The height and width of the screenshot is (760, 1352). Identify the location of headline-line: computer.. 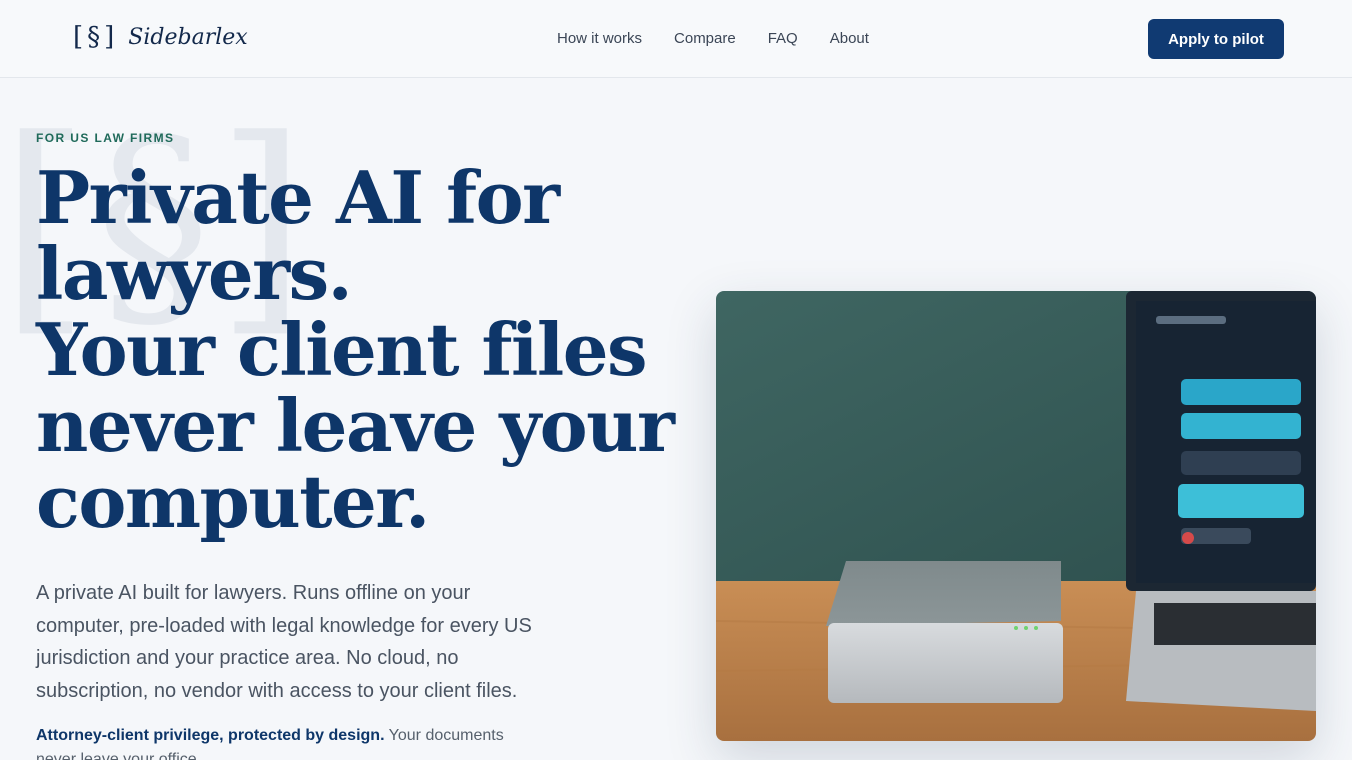
(233, 501).